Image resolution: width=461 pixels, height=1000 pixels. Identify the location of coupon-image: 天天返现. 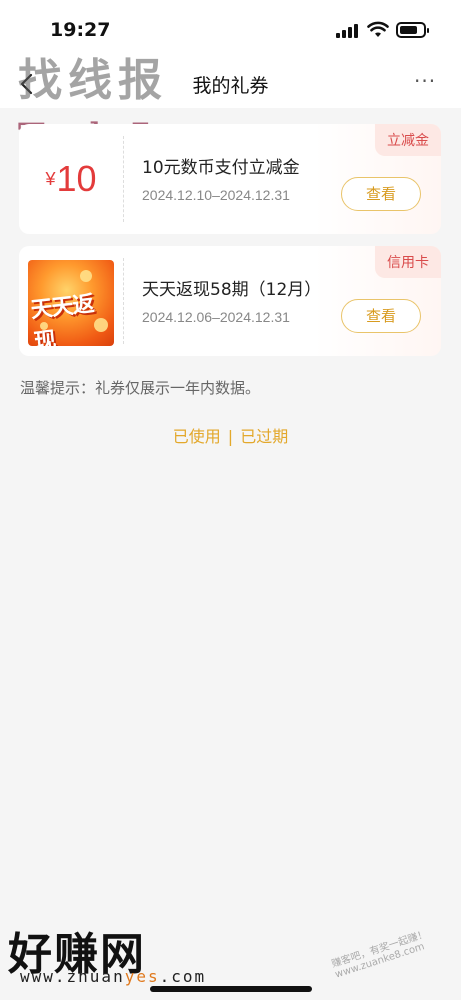
(71, 303).